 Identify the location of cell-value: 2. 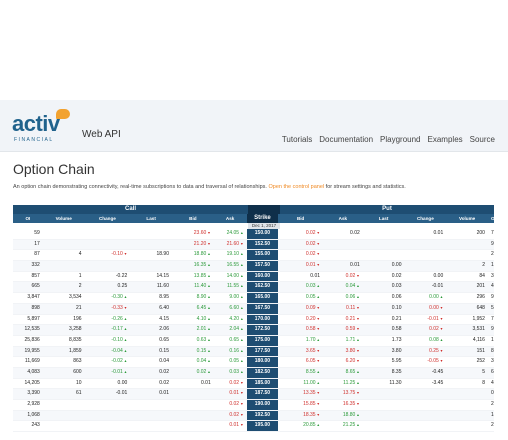
(483, 265).